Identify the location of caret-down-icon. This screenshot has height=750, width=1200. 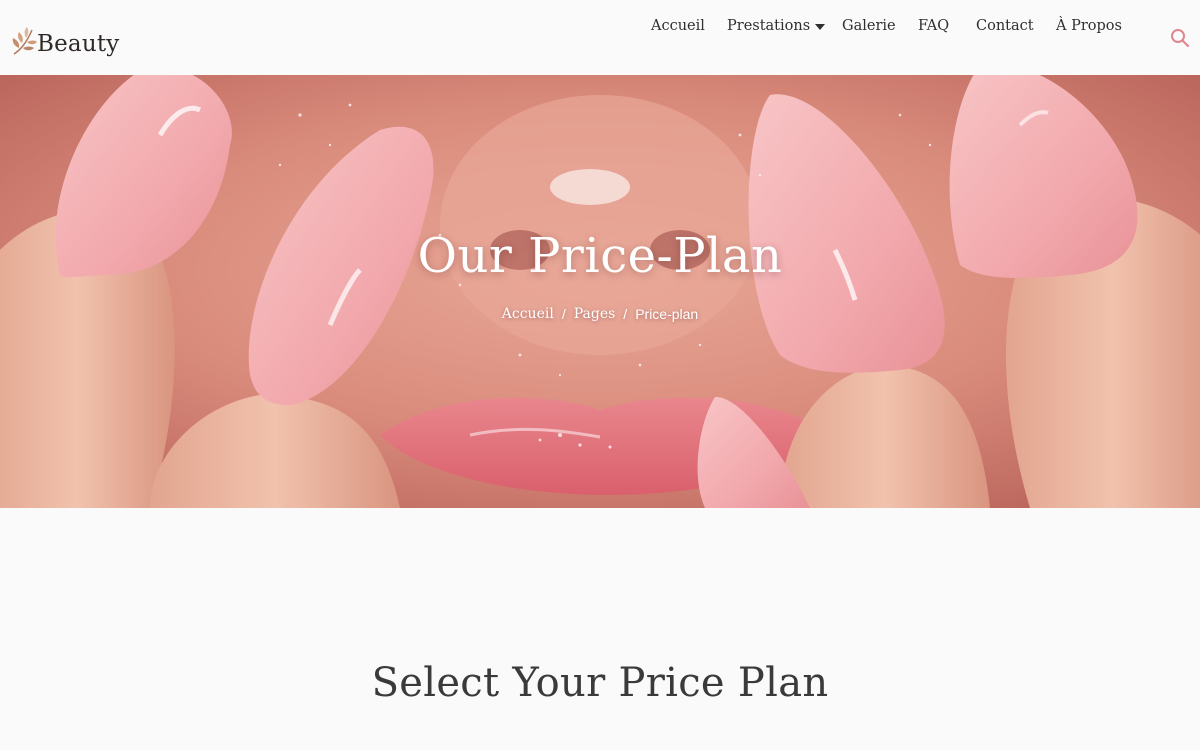
(820, 26).